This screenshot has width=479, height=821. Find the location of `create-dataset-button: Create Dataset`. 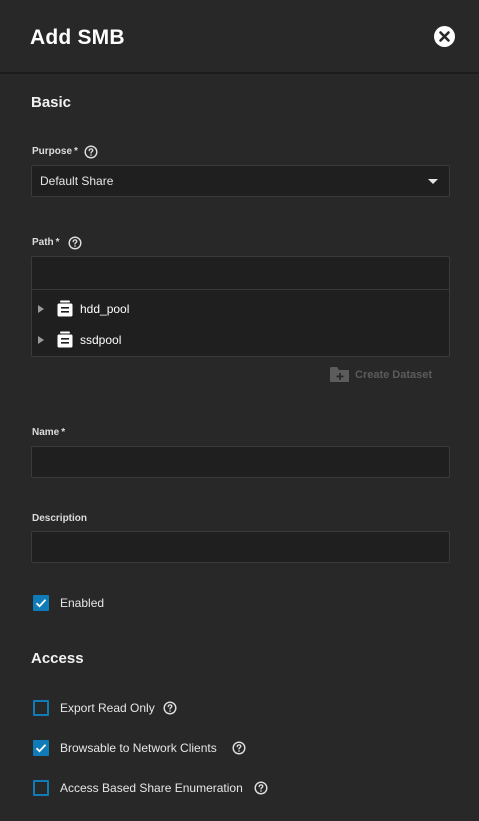

create-dataset-button: Create Dataset is located at coordinates (387, 375).